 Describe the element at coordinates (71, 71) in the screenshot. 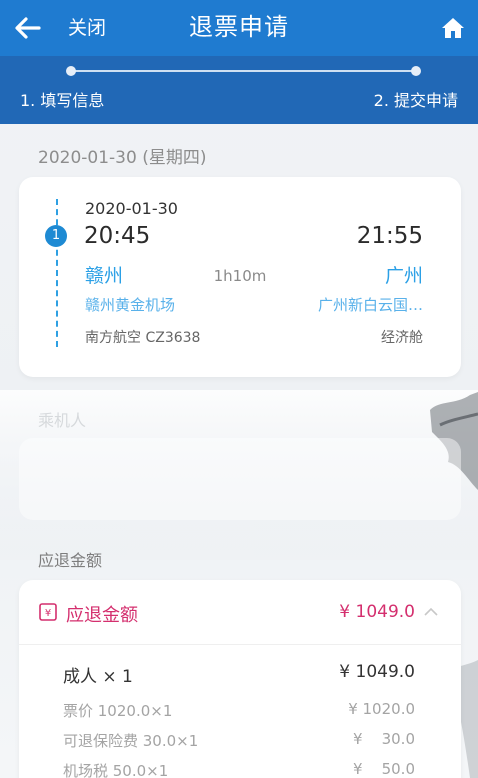

I see `step1-dot` at that location.